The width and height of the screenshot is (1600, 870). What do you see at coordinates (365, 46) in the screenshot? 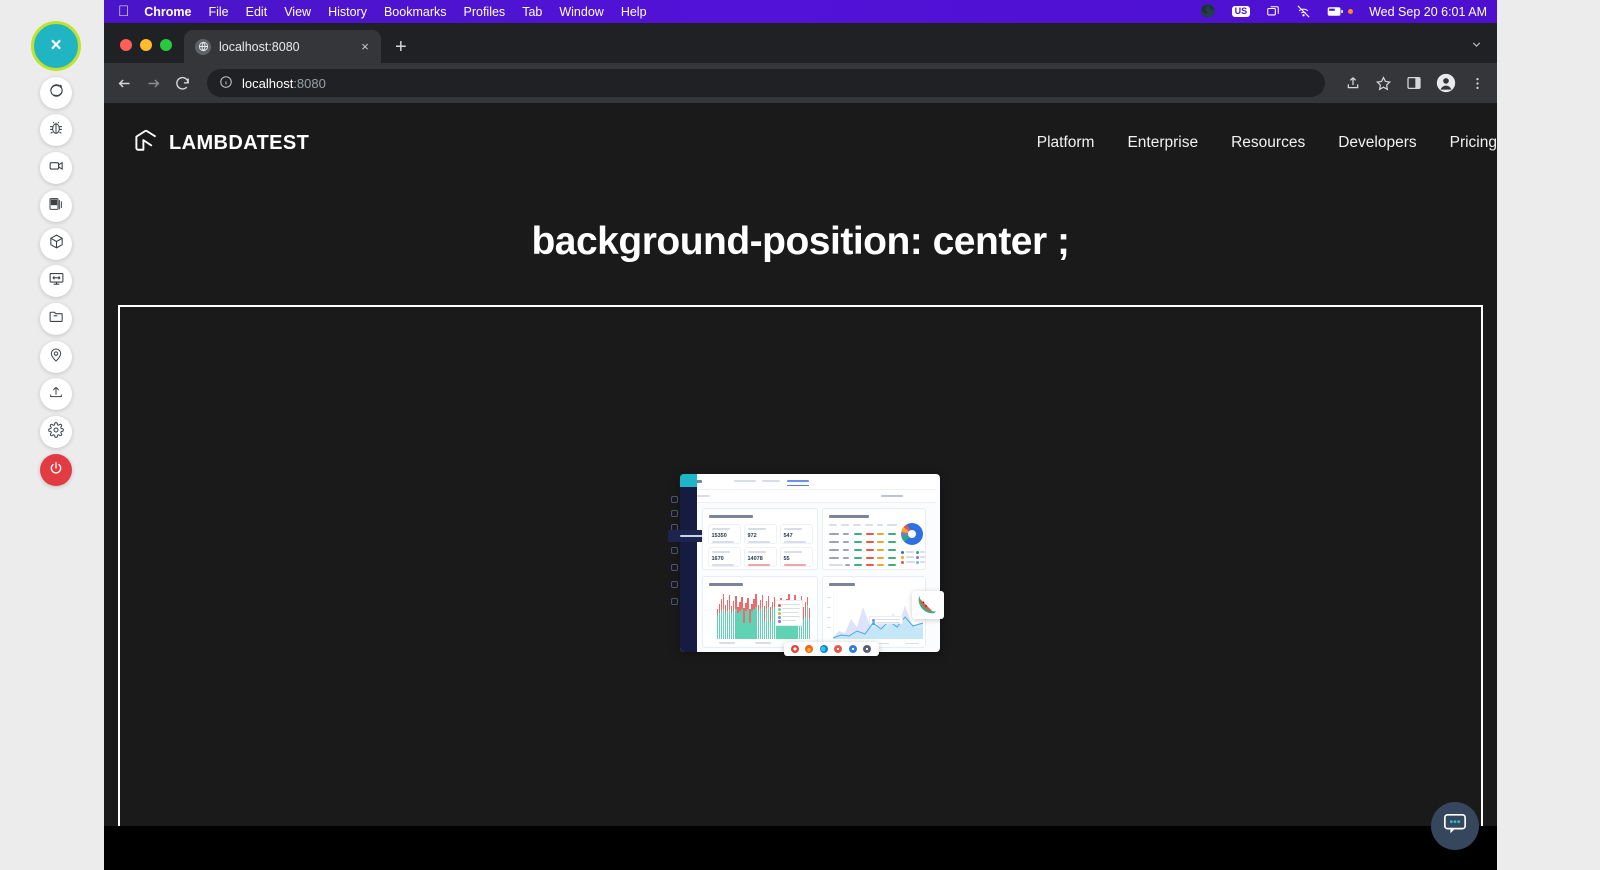
I see `close-tab-button: ×` at bounding box center [365, 46].